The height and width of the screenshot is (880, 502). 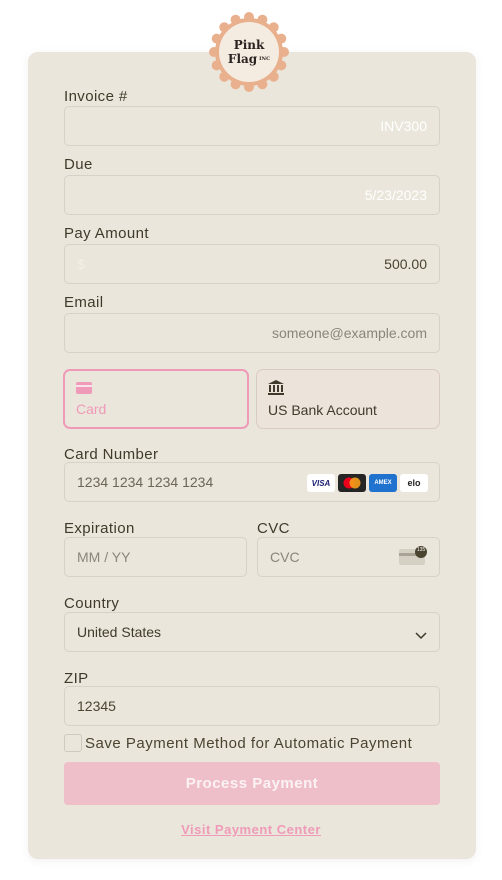 What do you see at coordinates (349, 333) in the screenshot?
I see `email-placeholder: someone@example.com` at bounding box center [349, 333].